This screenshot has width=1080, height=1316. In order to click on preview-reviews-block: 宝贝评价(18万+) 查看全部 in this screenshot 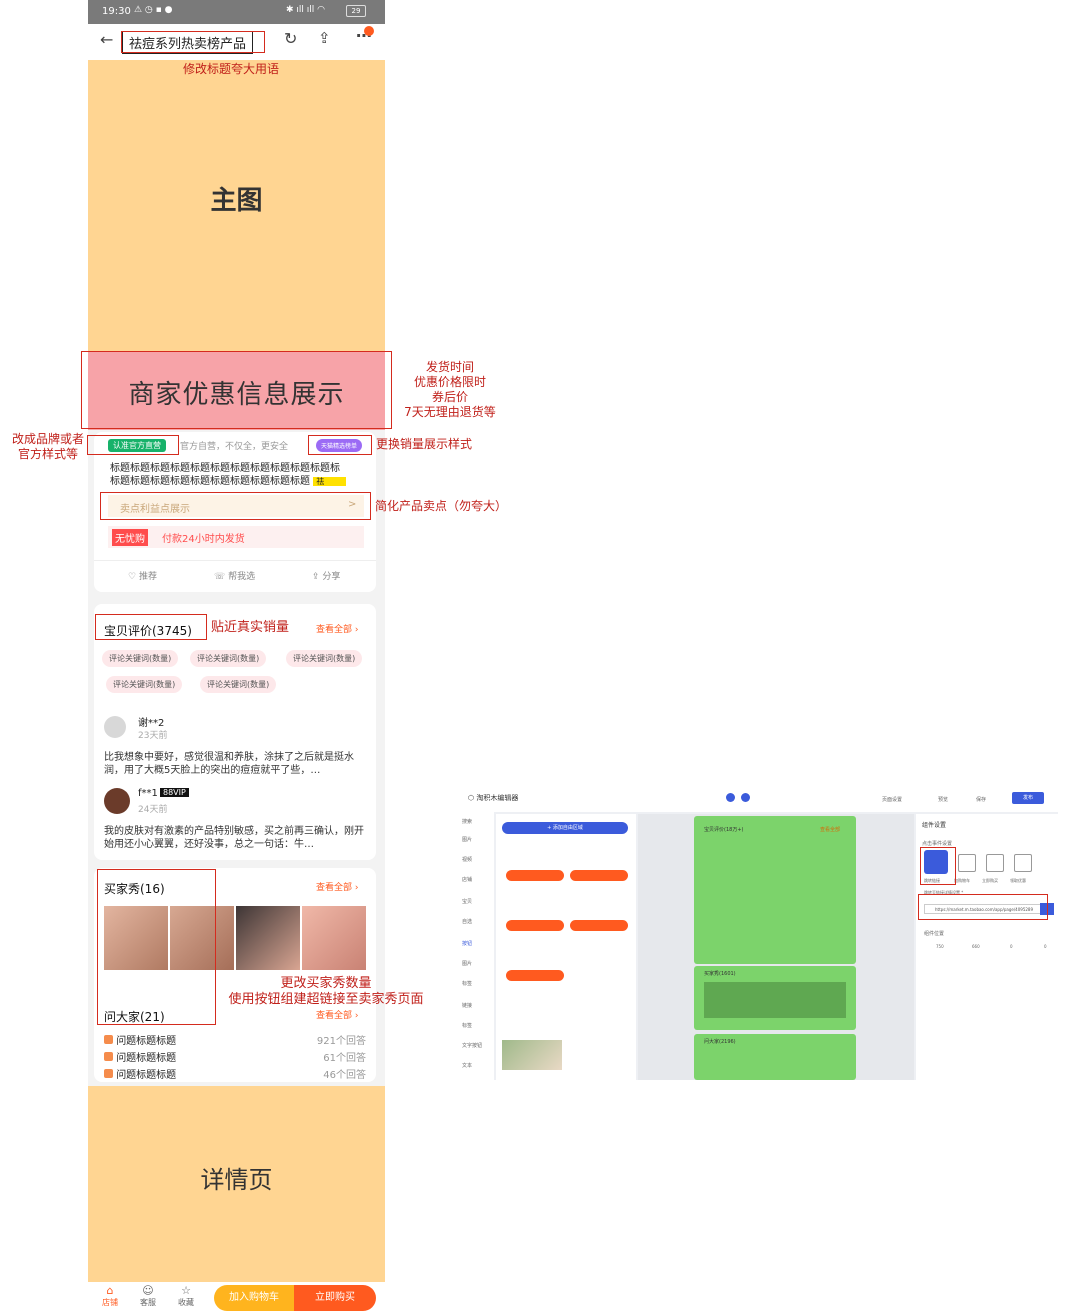, I will do `click(775, 890)`.